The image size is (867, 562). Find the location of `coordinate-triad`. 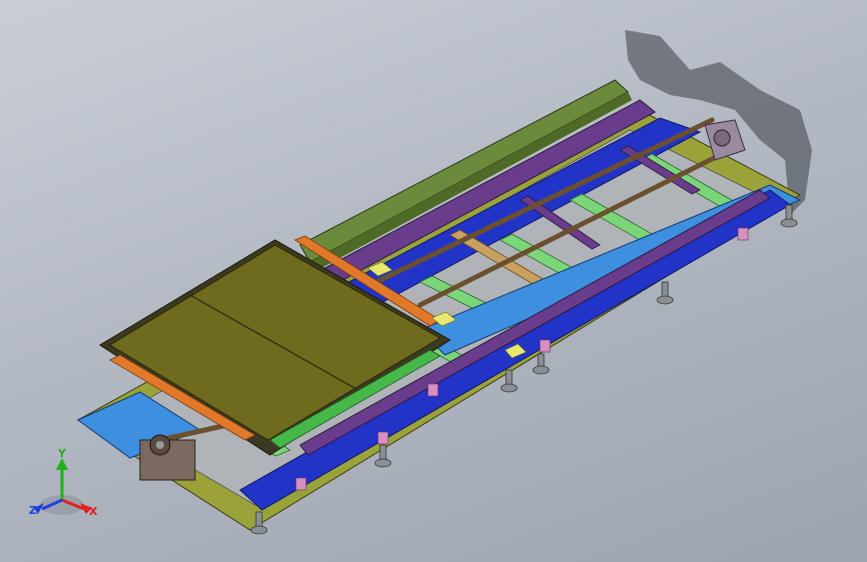

coordinate-triad is located at coordinates (63, 486).